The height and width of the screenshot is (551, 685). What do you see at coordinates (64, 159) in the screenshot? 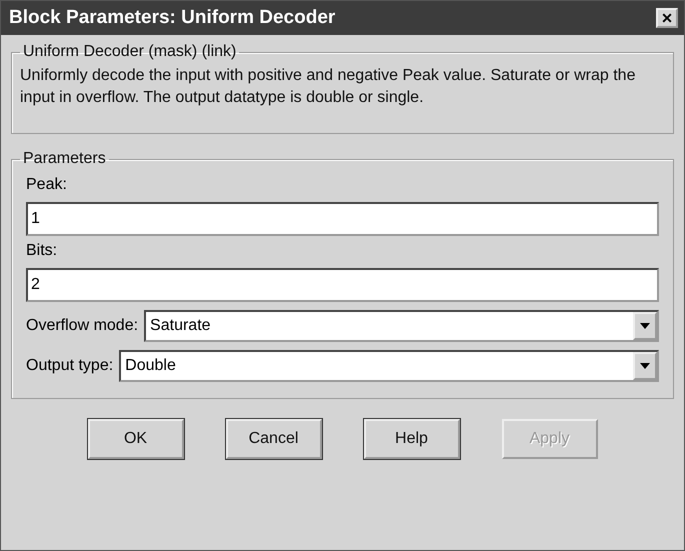
I see `group-title: Parameters` at bounding box center [64, 159].